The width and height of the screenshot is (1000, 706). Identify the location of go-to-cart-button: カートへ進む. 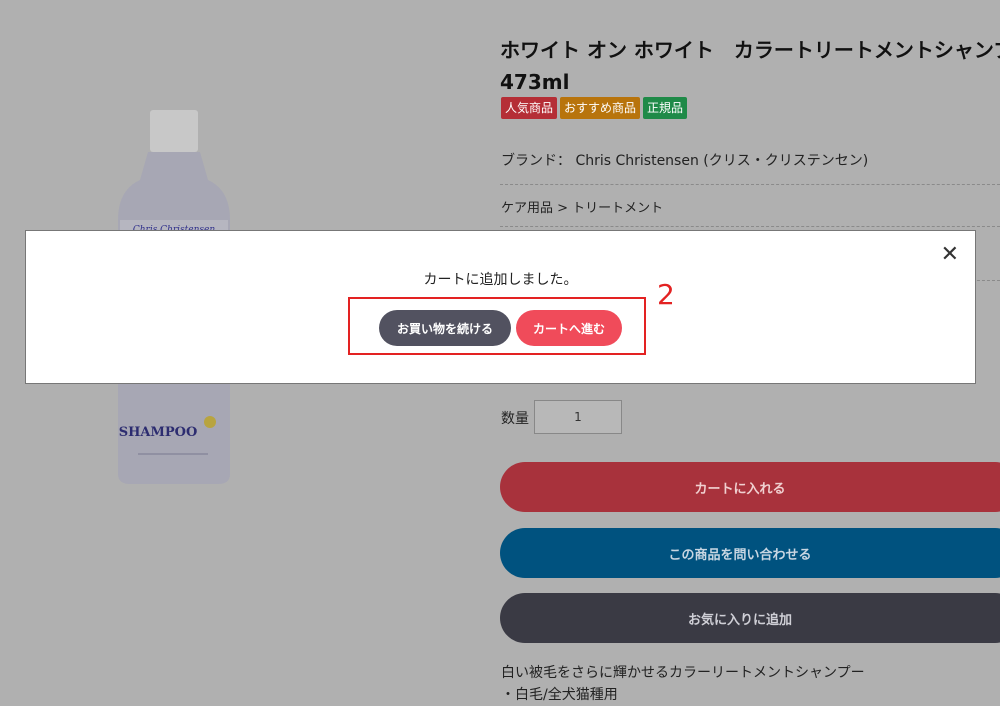
(569, 328).